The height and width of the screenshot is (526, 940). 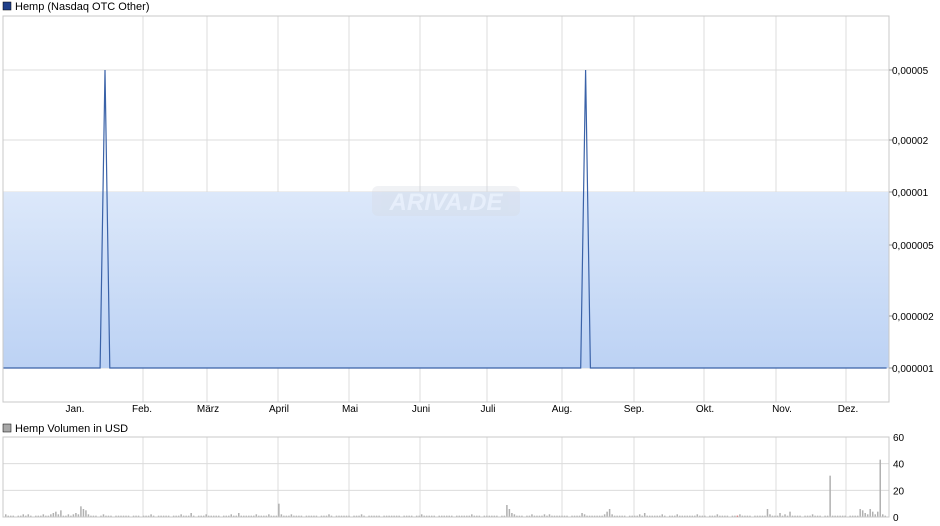 I want to click on price-xtick-label-5: Juni, so click(x=421, y=409).